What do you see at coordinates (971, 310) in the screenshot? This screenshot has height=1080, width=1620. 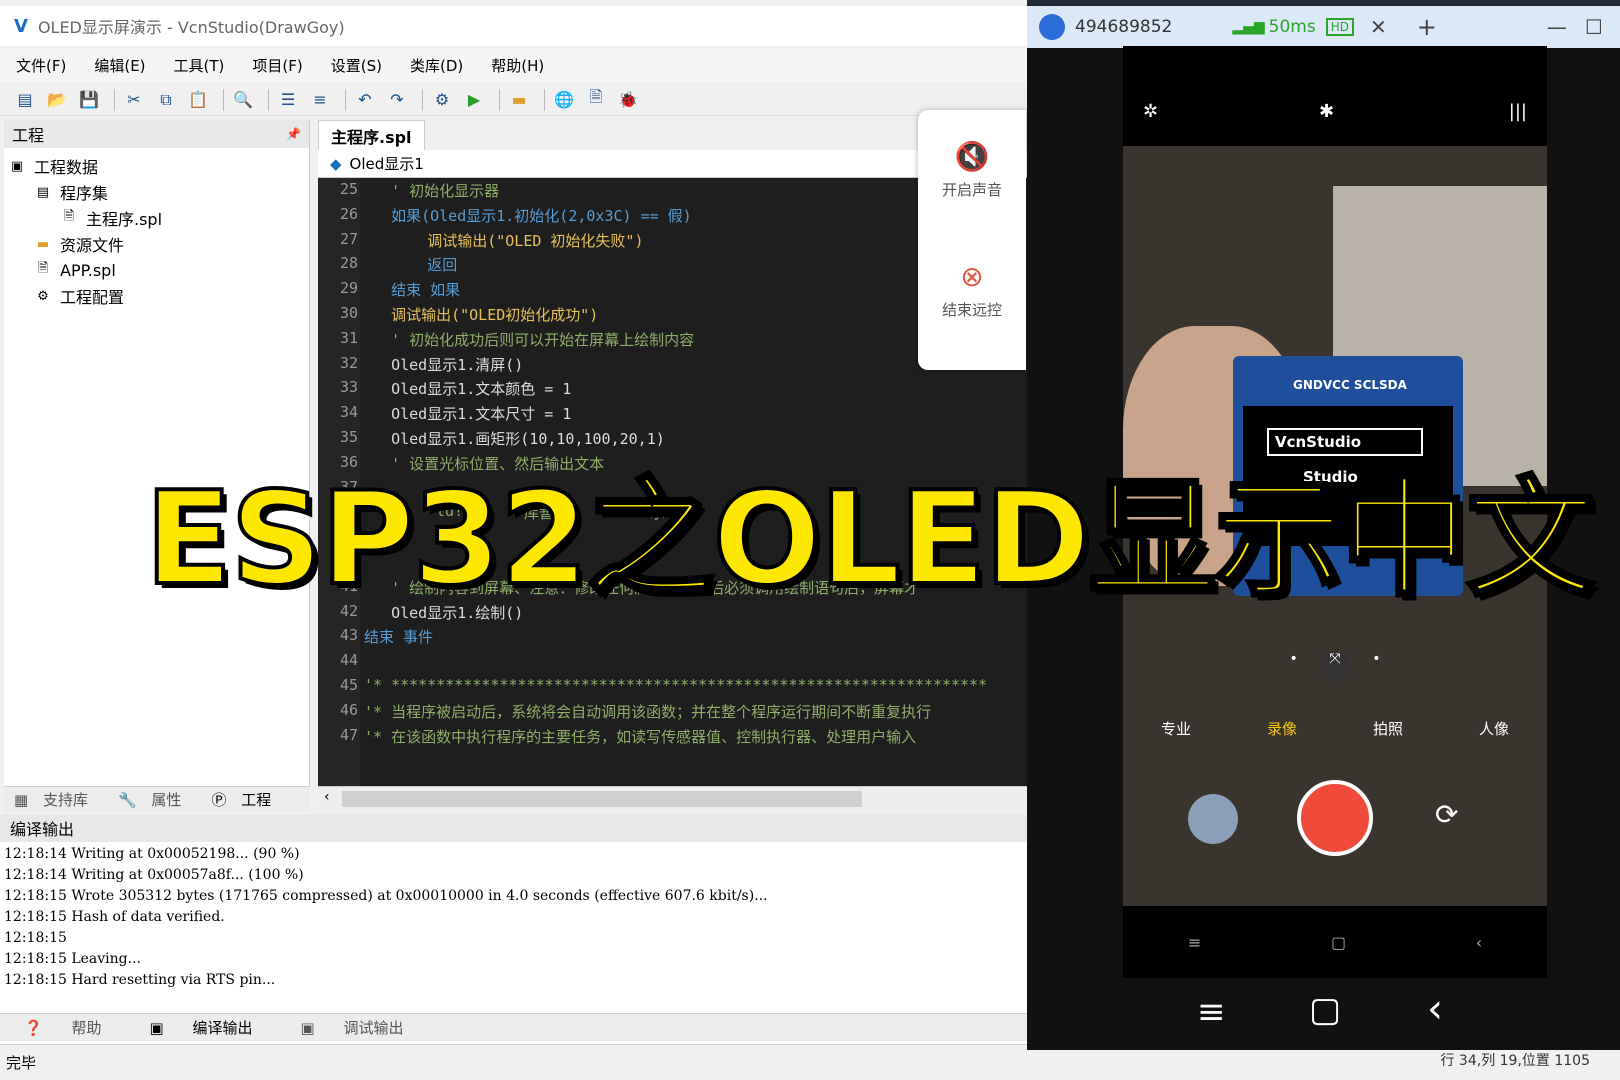 I see `end-remote-label: 结束远控` at bounding box center [971, 310].